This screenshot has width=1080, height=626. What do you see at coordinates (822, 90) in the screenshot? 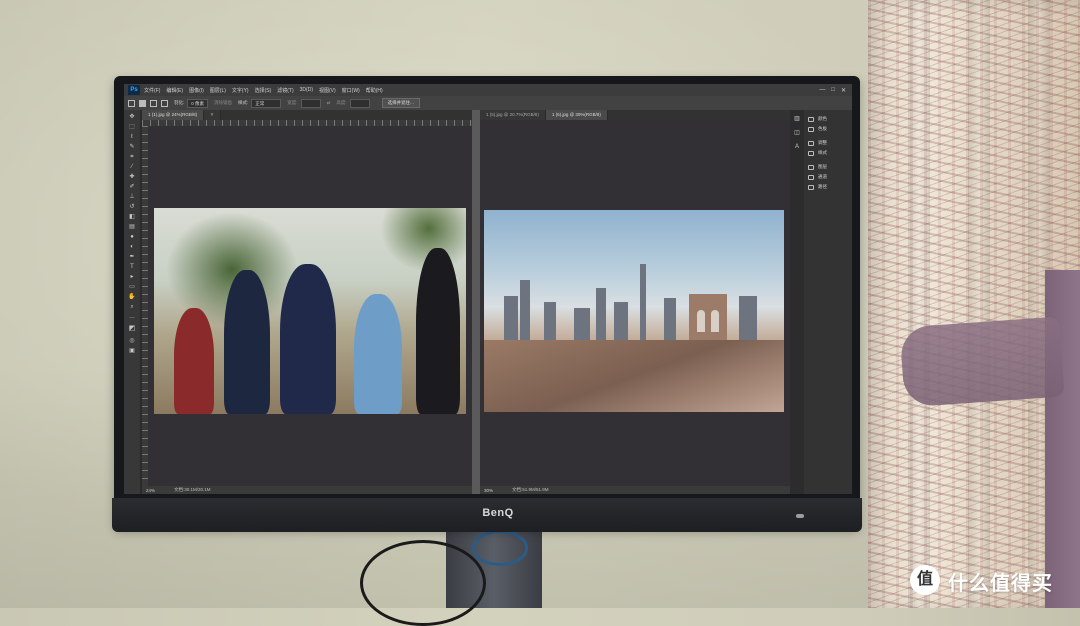
I see `minimize-button: —` at bounding box center [822, 90].